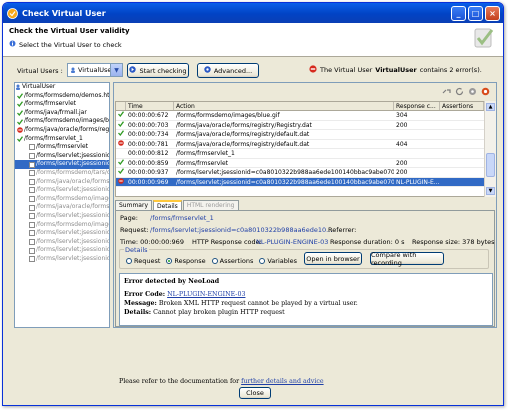 The height and width of the screenshot is (410, 508). What do you see at coordinates (95, 70) in the screenshot?
I see `virtual-user-select: VirtualUser ▼` at bounding box center [95, 70].